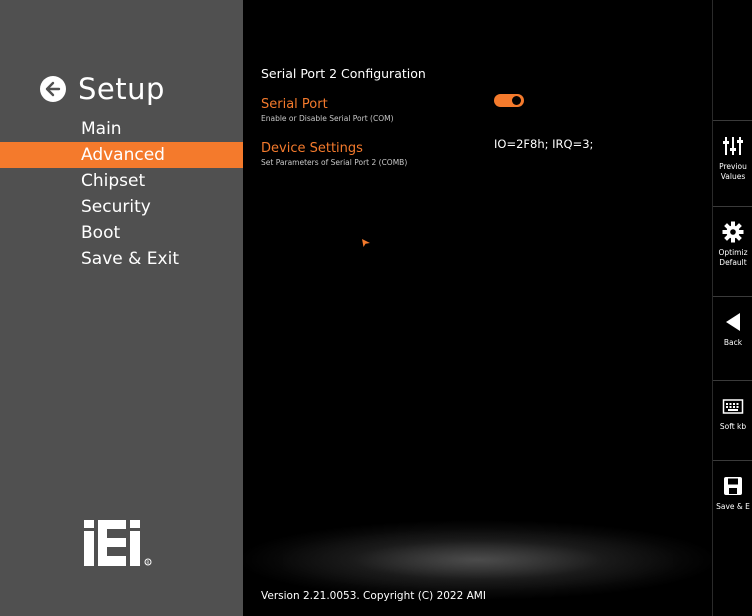 The height and width of the screenshot is (616, 752). I want to click on back-button: Back, so click(732, 336).